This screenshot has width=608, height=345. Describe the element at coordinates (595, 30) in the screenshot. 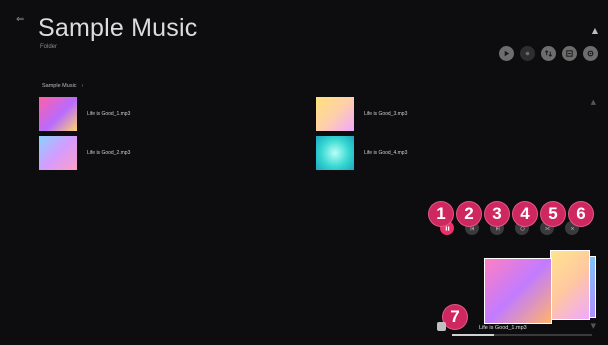

I see `scroll-top-icon: ▲` at that location.